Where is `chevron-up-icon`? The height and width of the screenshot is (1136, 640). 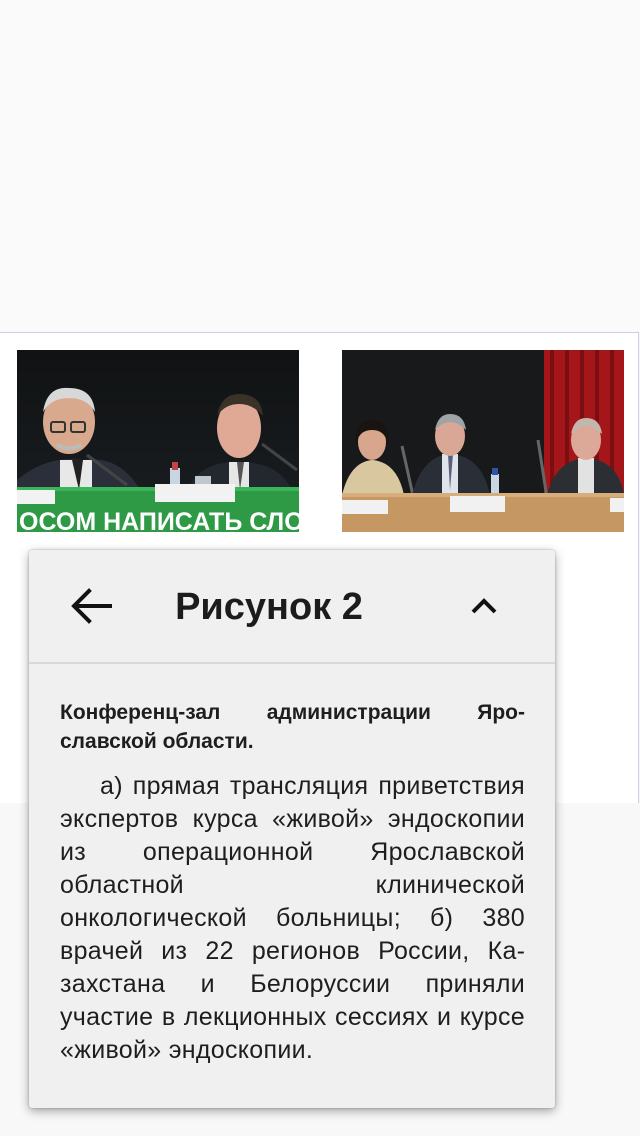 chevron-up-icon is located at coordinates (484, 606).